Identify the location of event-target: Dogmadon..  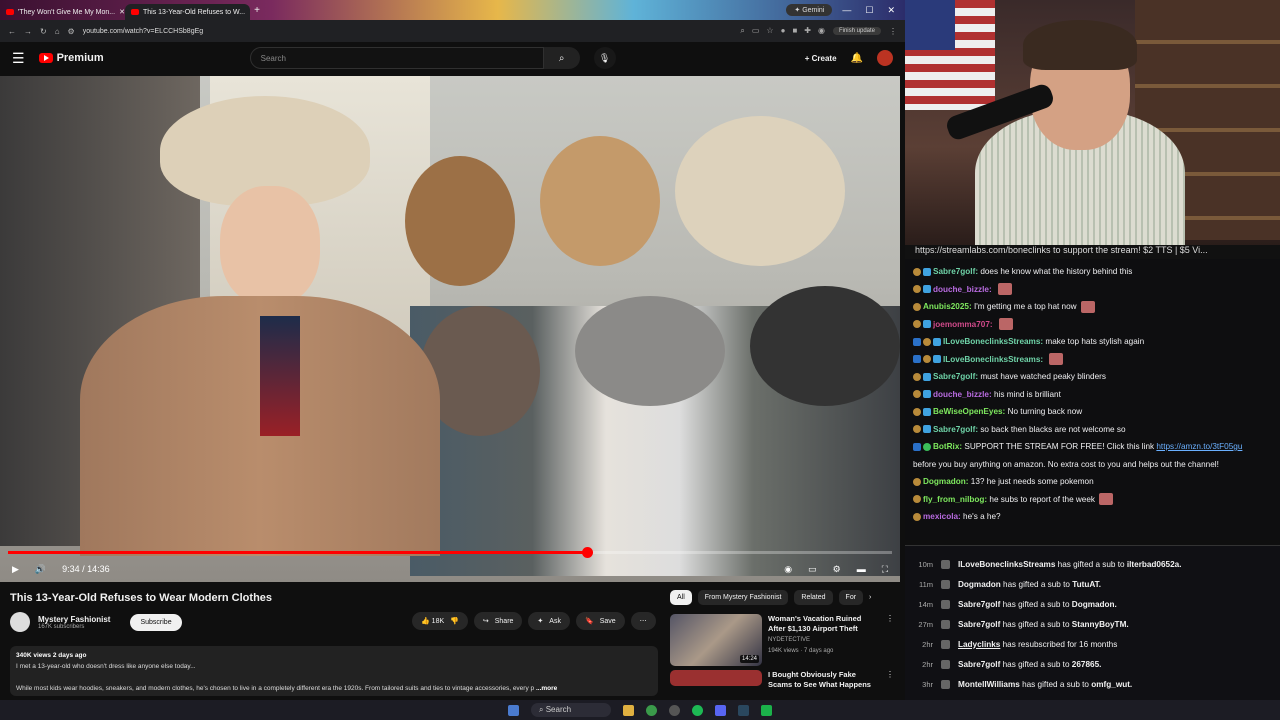
(1094, 604).